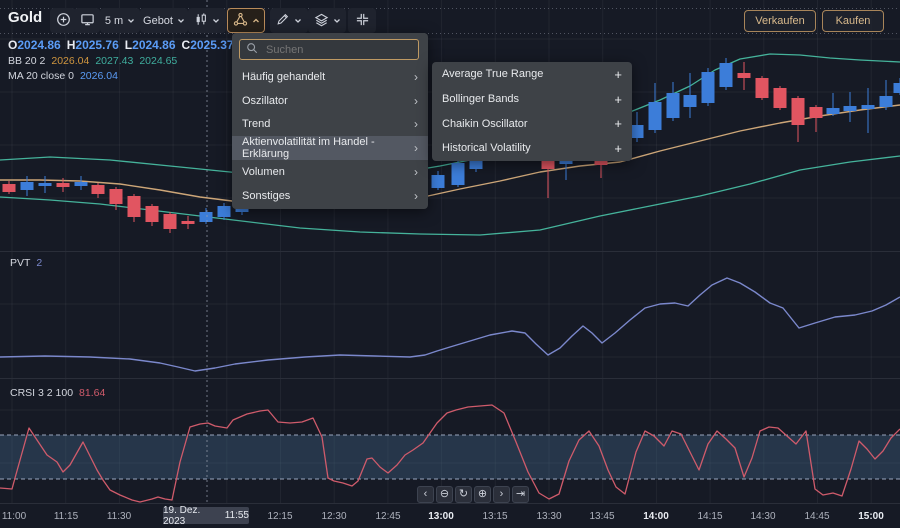 The image size is (900, 528). I want to click on ohlc-value: 2024.86, so click(154, 45).